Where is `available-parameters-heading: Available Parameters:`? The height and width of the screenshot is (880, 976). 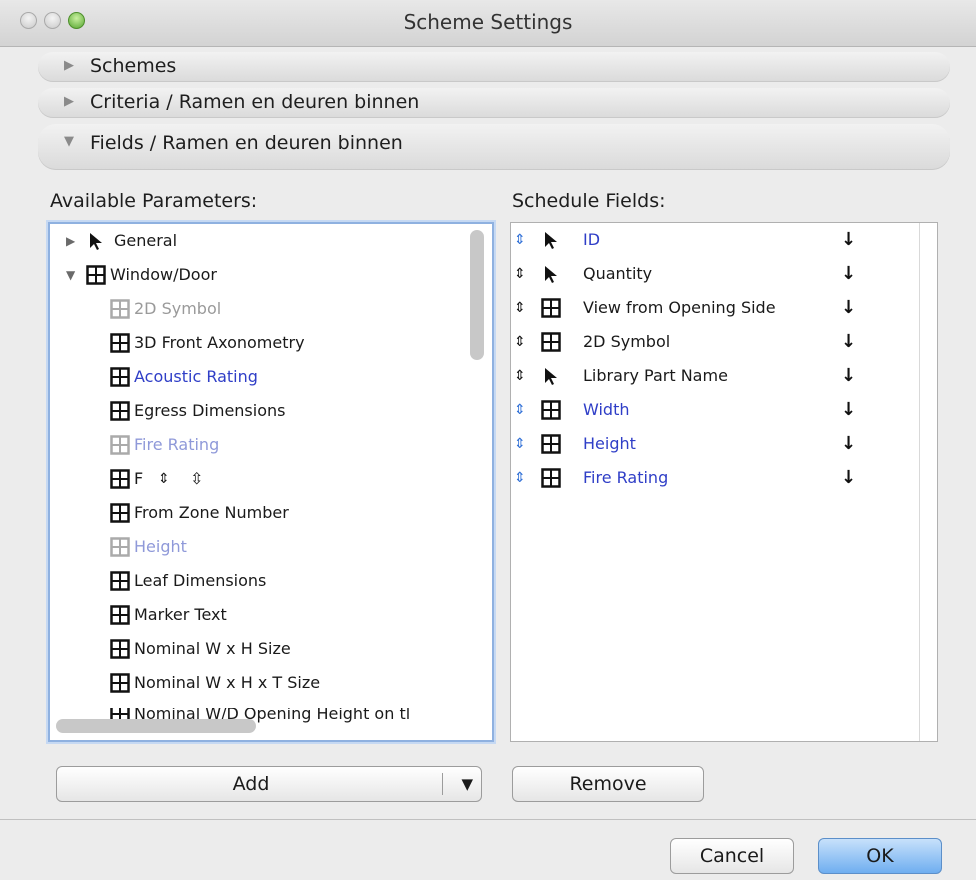 available-parameters-heading: Available Parameters: is located at coordinates (154, 201).